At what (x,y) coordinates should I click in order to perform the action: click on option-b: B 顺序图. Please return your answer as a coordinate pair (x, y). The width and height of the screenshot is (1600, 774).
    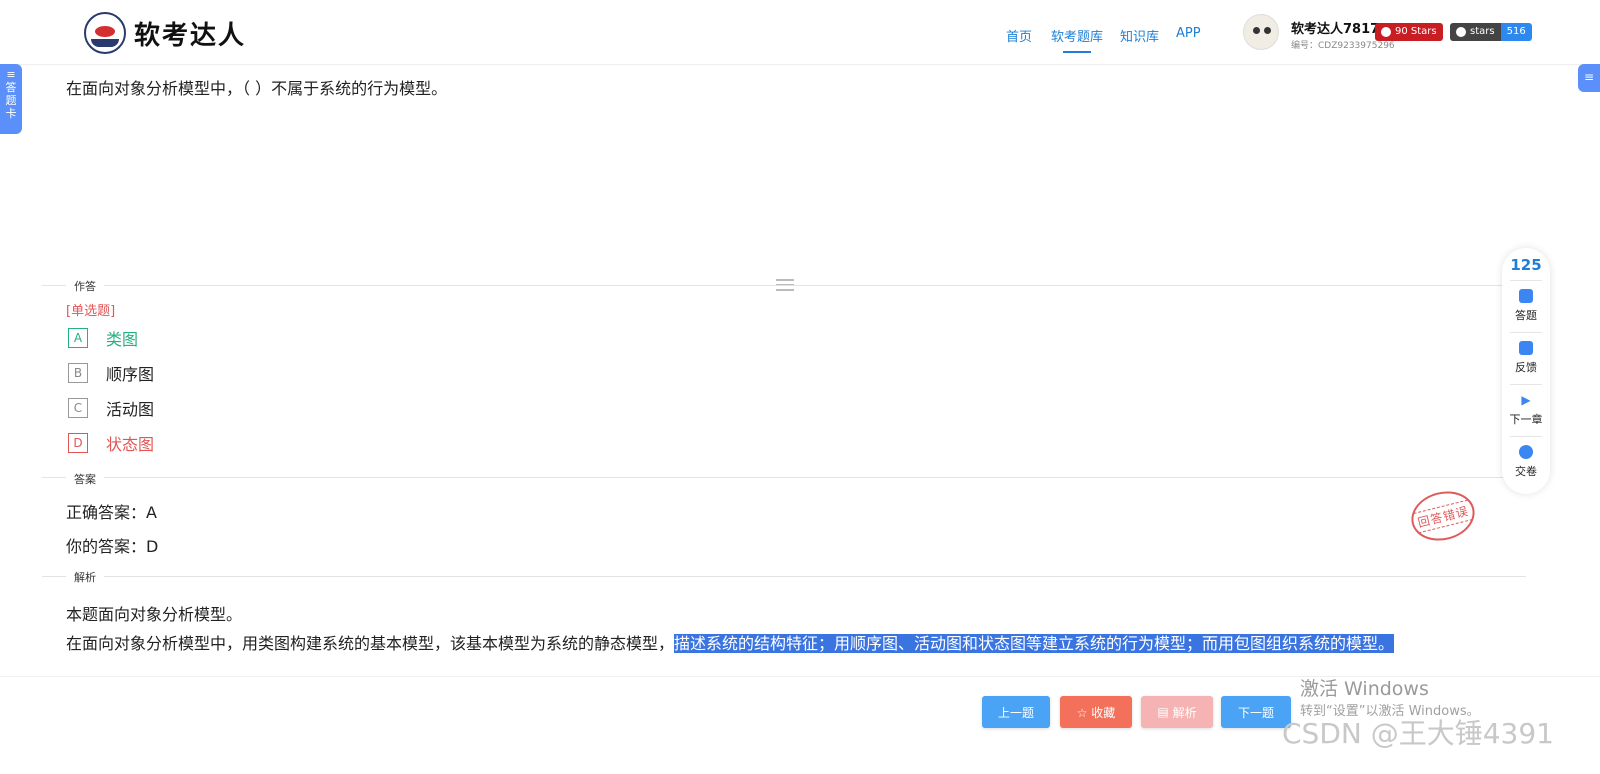
    Looking at the image, I should click on (111, 373).